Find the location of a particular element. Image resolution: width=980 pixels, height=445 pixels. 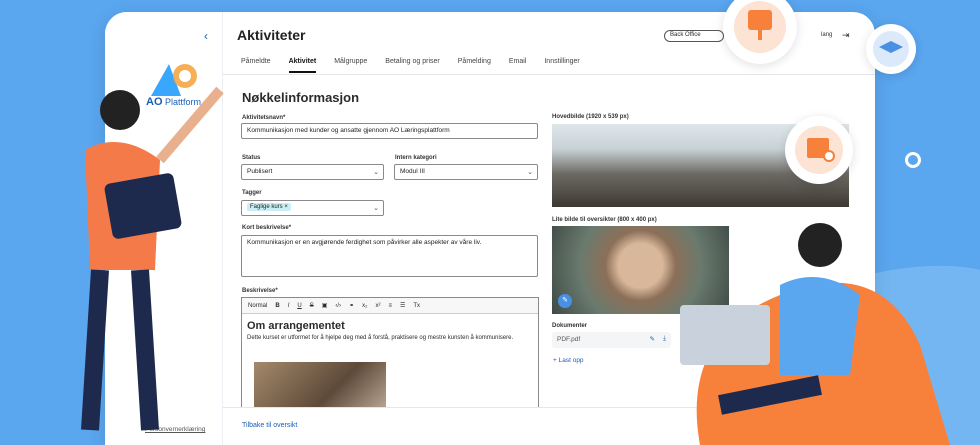

small-image-label: Lite bilde til oversikter (800 x 400 px) is located at coordinates (604, 220).